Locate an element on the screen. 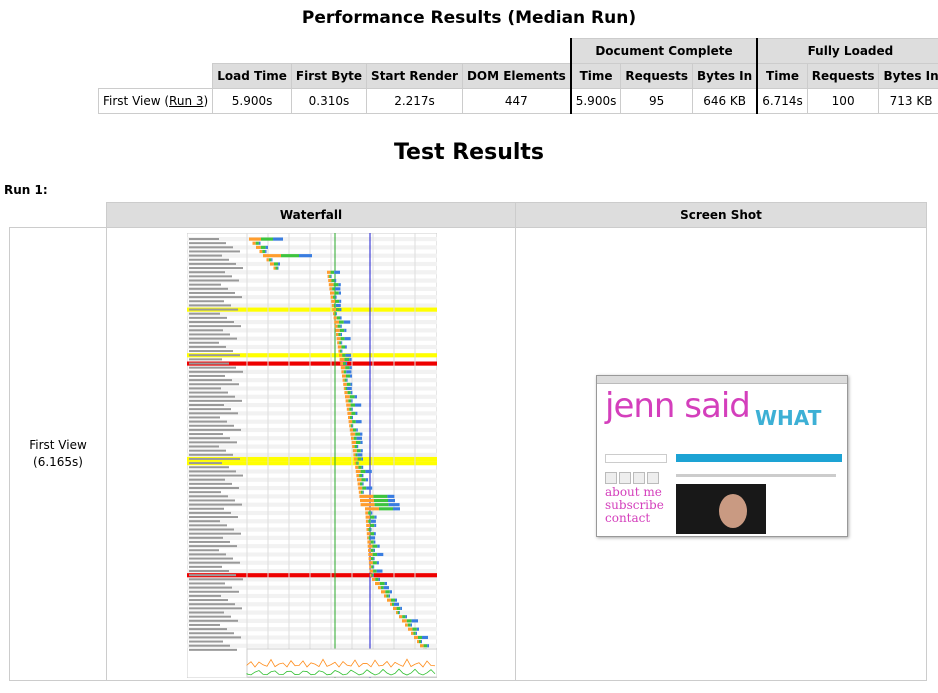  cell-dc-bytes: 646 KB is located at coordinates (725, 101).